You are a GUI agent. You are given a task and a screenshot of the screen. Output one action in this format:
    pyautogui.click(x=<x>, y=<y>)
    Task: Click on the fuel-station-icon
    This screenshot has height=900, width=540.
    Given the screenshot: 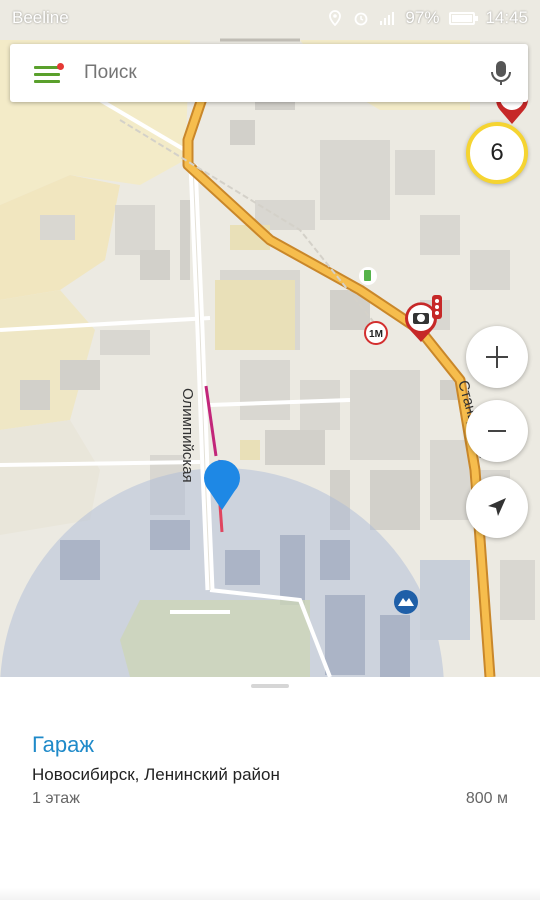 What is the action you would take?
    pyautogui.click(x=368, y=276)
    